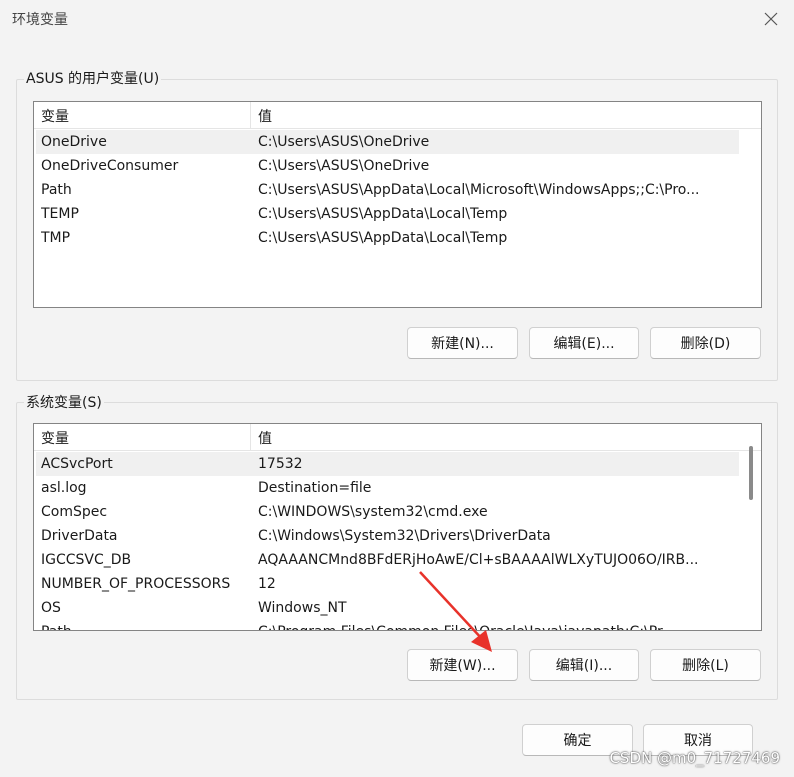  I want to click on system-delete-button: 删除(L), so click(705, 665).